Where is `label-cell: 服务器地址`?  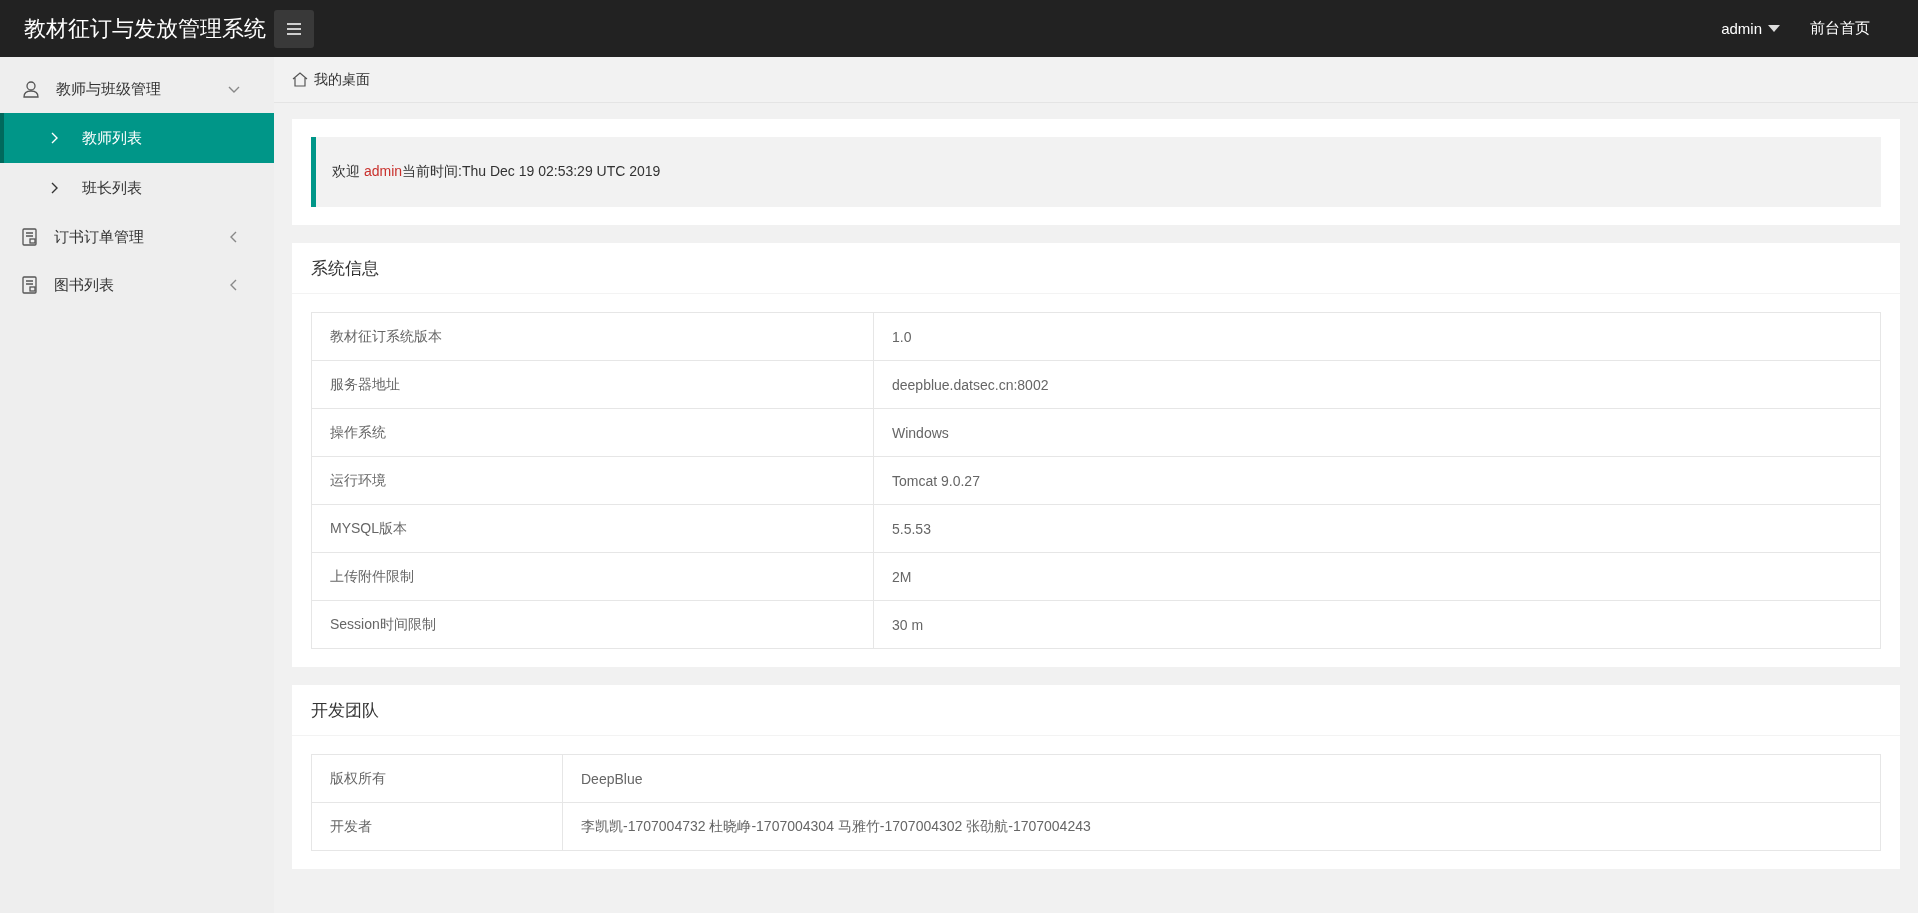 label-cell: 服务器地址 is located at coordinates (592, 384).